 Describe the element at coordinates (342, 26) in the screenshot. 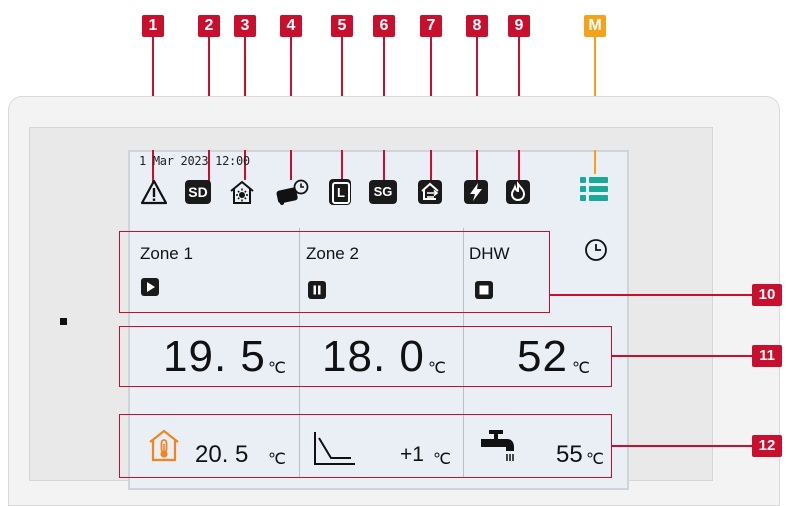

I see `callout-5: 5` at that location.